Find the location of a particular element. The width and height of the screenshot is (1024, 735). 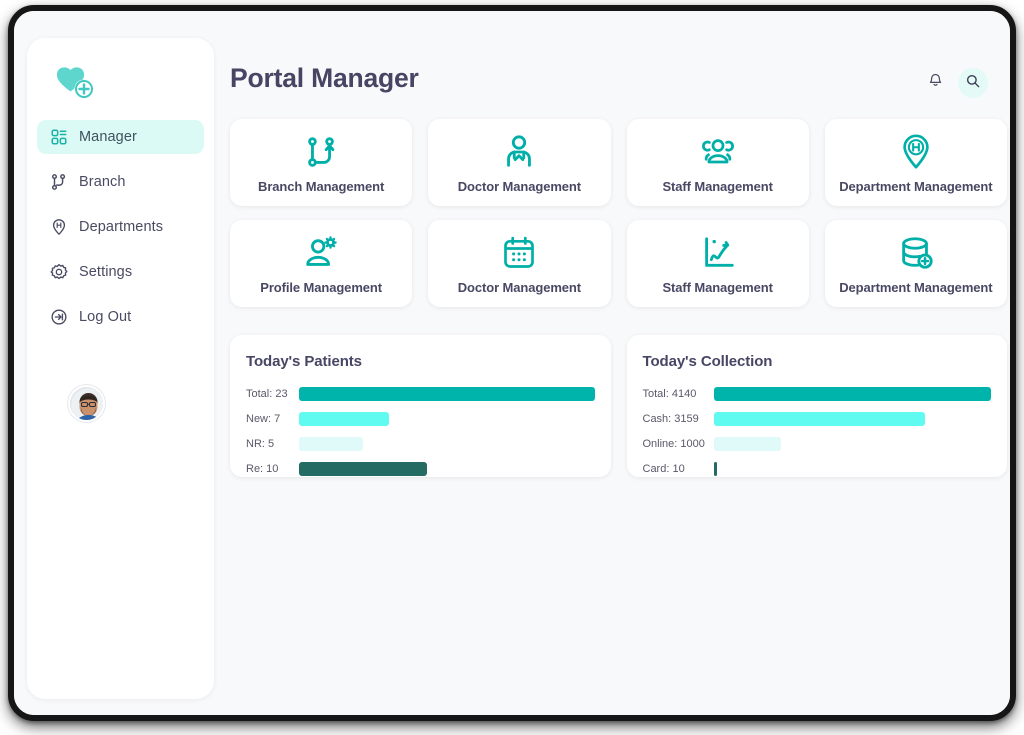

bar-row: Re: 10 is located at coordinates (420, 468).